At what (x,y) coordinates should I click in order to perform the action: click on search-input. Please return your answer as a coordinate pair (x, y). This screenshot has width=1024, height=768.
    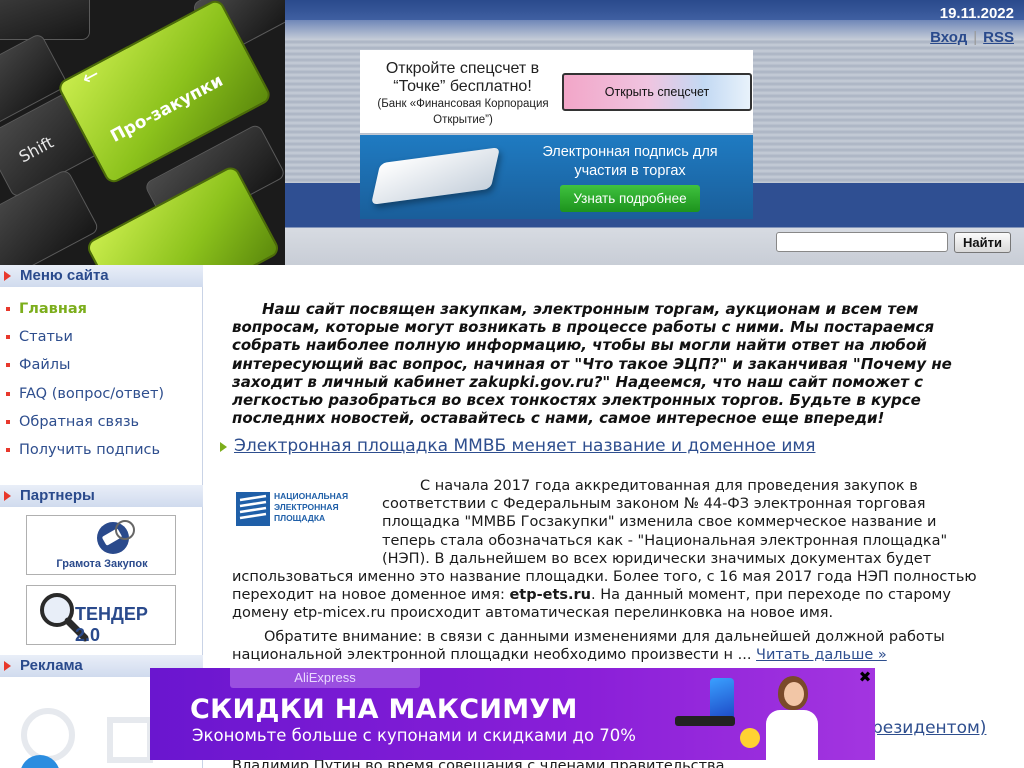
    Looking at the image, I should click on (862, 242).